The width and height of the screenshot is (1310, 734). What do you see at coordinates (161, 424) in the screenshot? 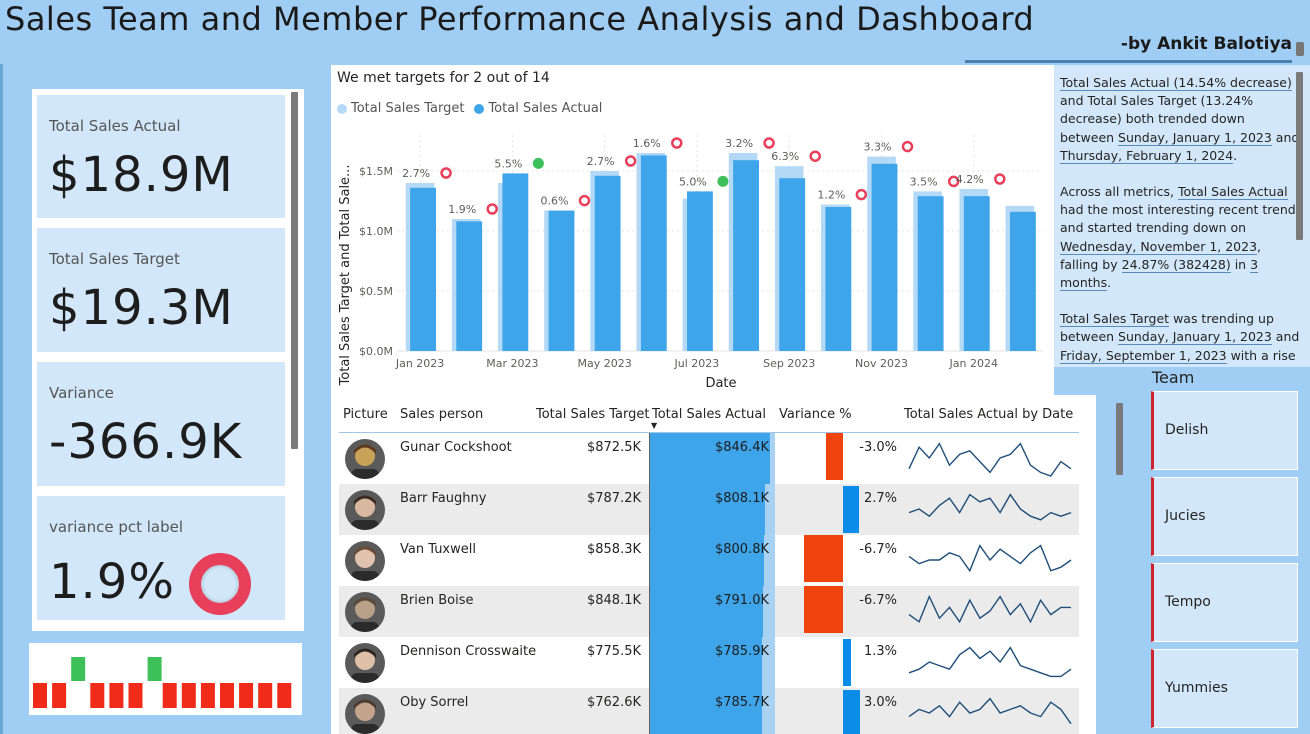
I see `kpi-card-variance: Variance -366.9K` at bounding box center [161, 424].